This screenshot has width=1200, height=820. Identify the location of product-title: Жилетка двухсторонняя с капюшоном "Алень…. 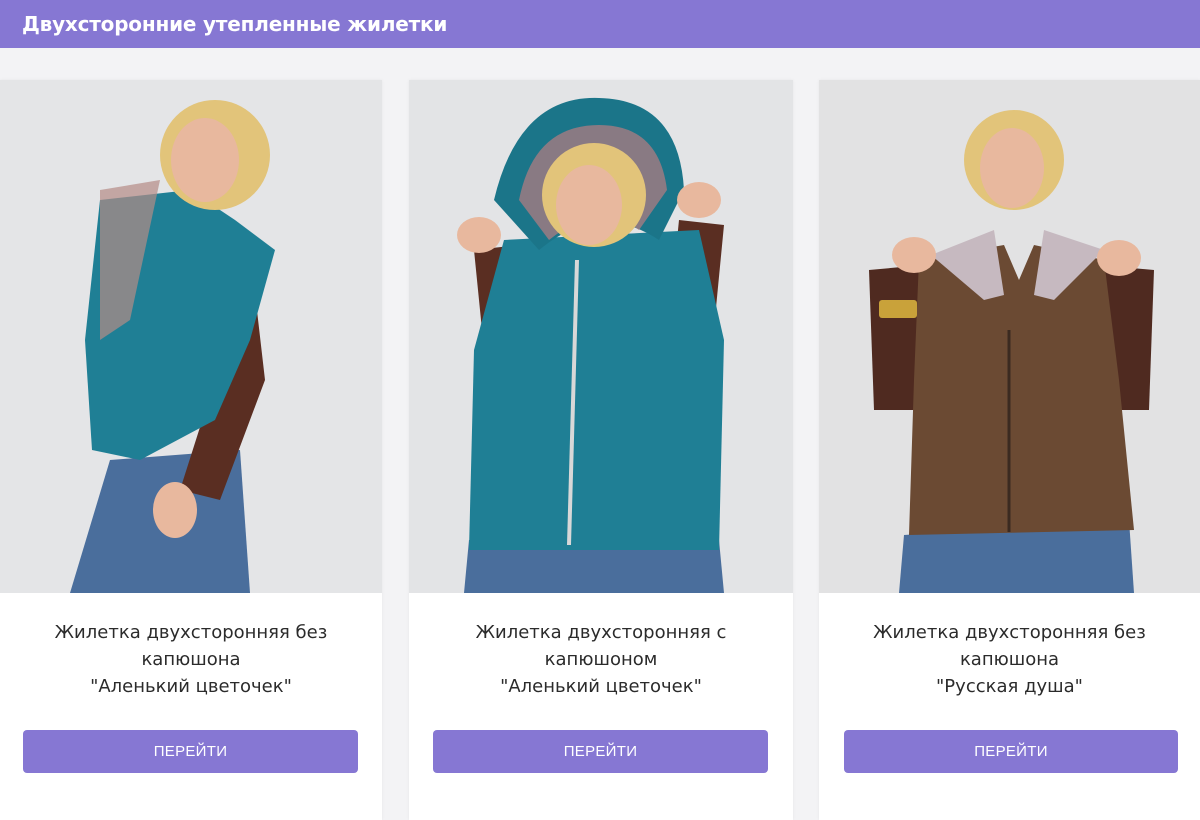
(601, 659).